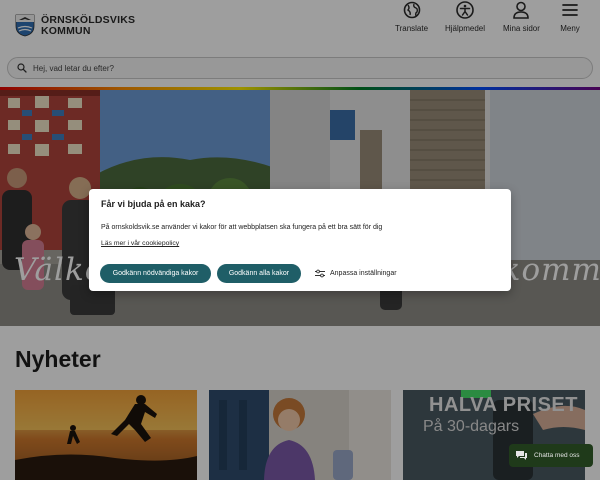 The height and width of the screenshot is (480, 600). I want to click on customize-settings-button: Anpassa inställningar, so click(356, 273).